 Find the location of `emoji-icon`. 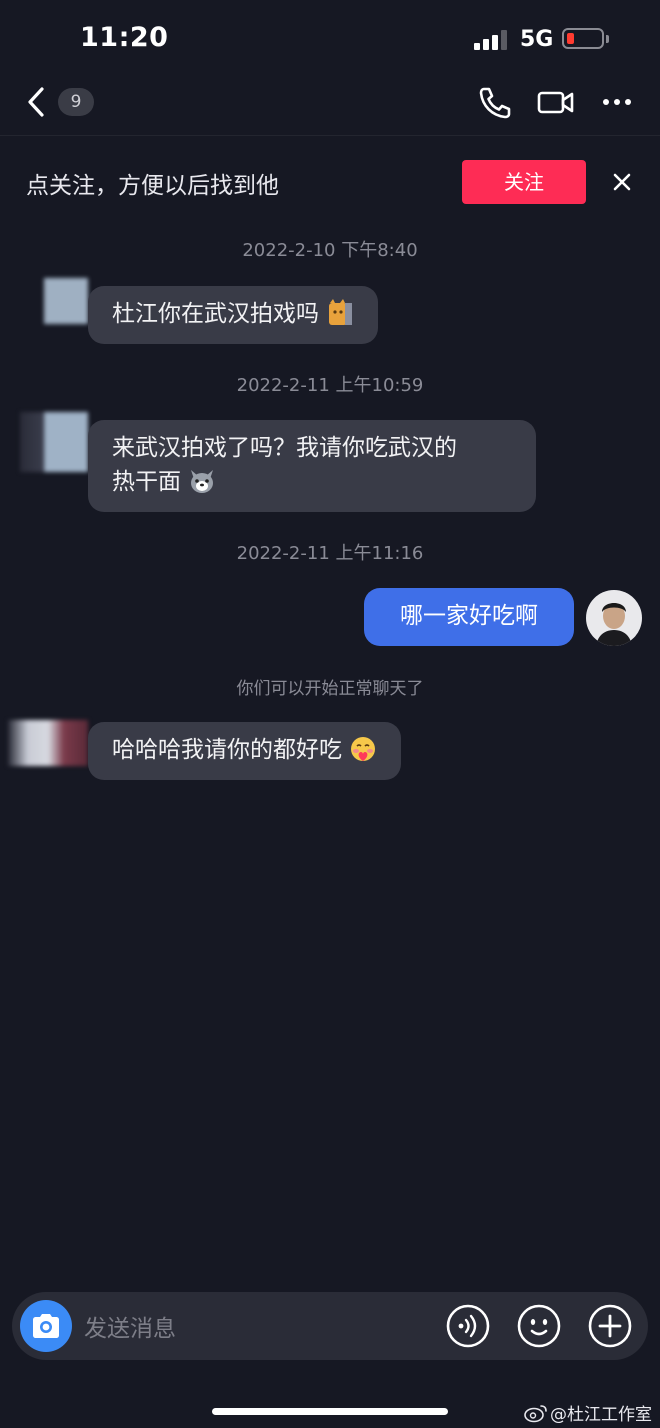

emoji-icon is located at coordinates (539, 1326).